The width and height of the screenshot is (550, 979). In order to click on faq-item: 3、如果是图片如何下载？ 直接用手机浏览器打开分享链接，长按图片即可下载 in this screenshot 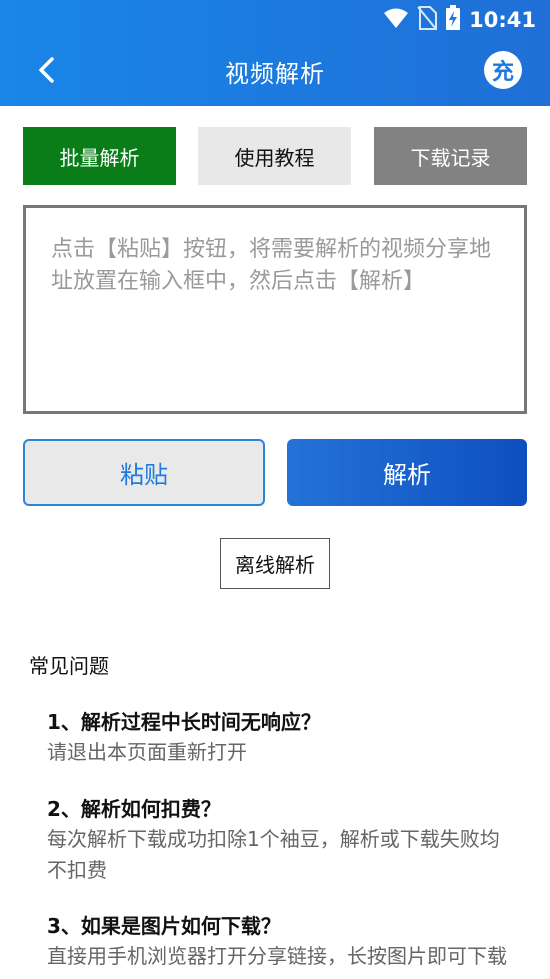, I will do `click(277, 941)`.